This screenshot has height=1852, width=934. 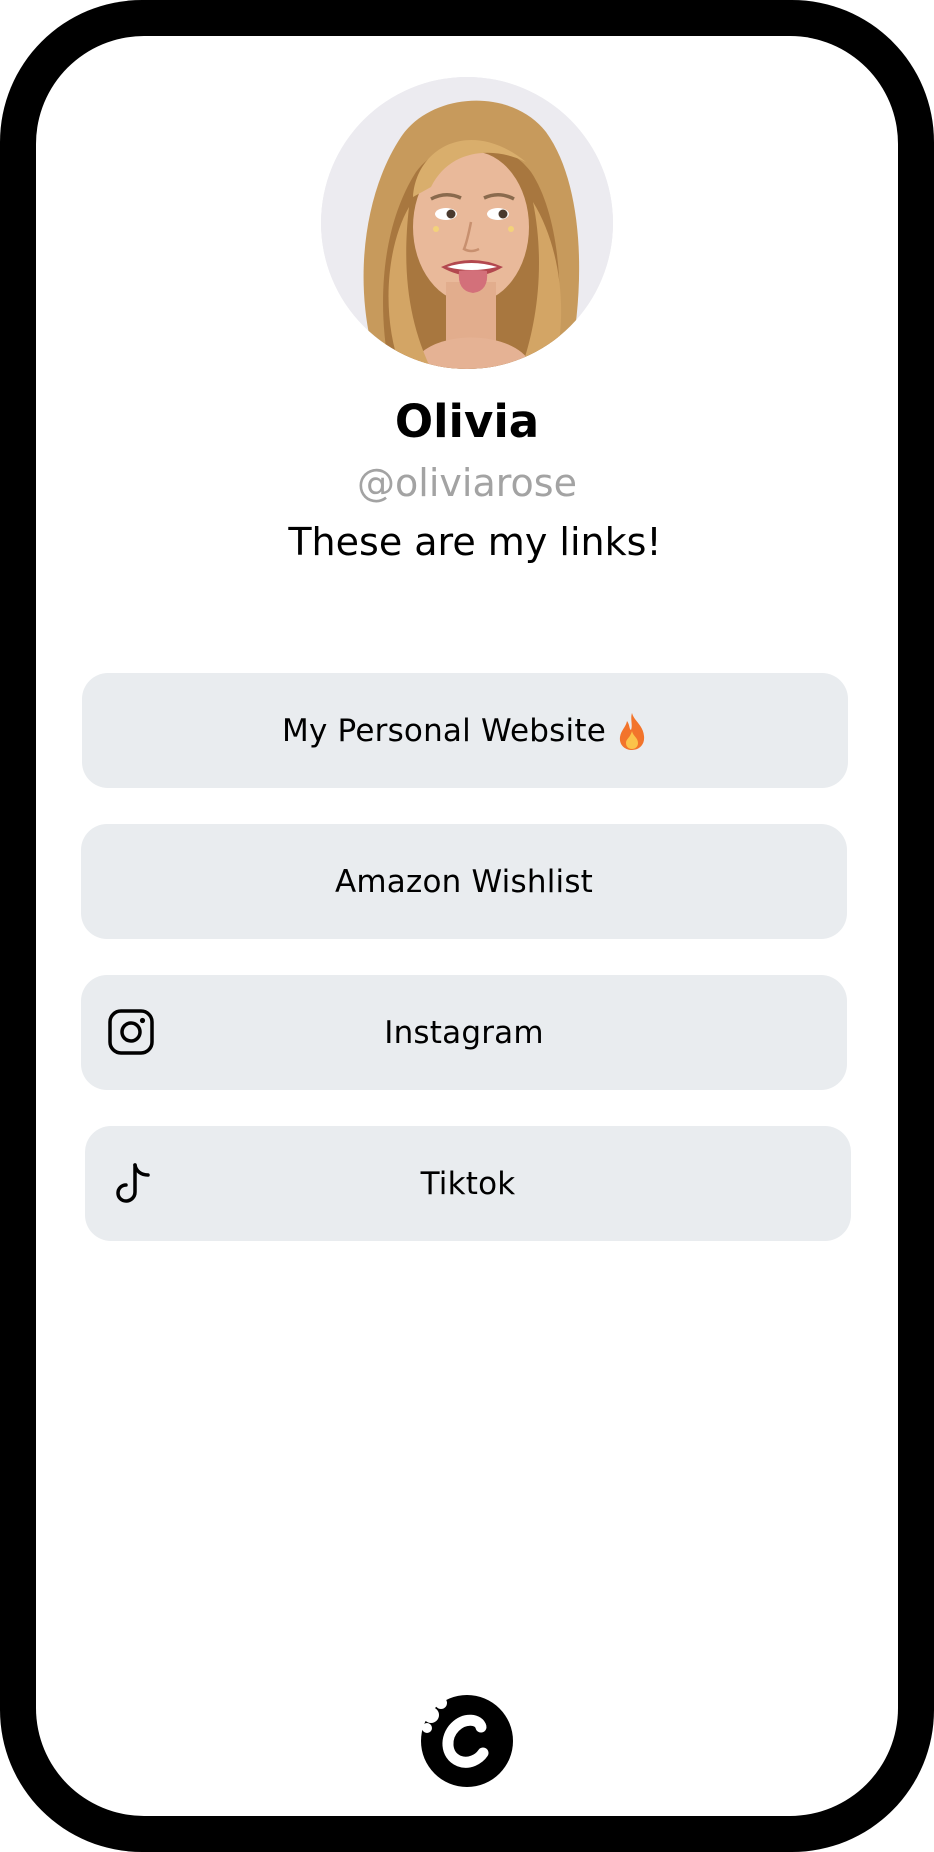 I want to click on tiktok-icon, so click(x=135, y=1183).